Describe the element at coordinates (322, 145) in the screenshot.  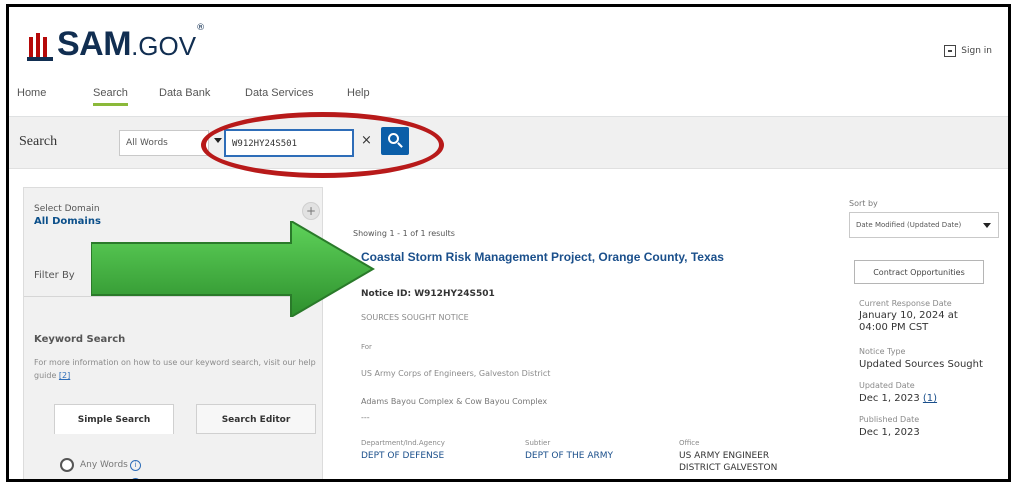
I see `highlight-oval-annotation` at that location.